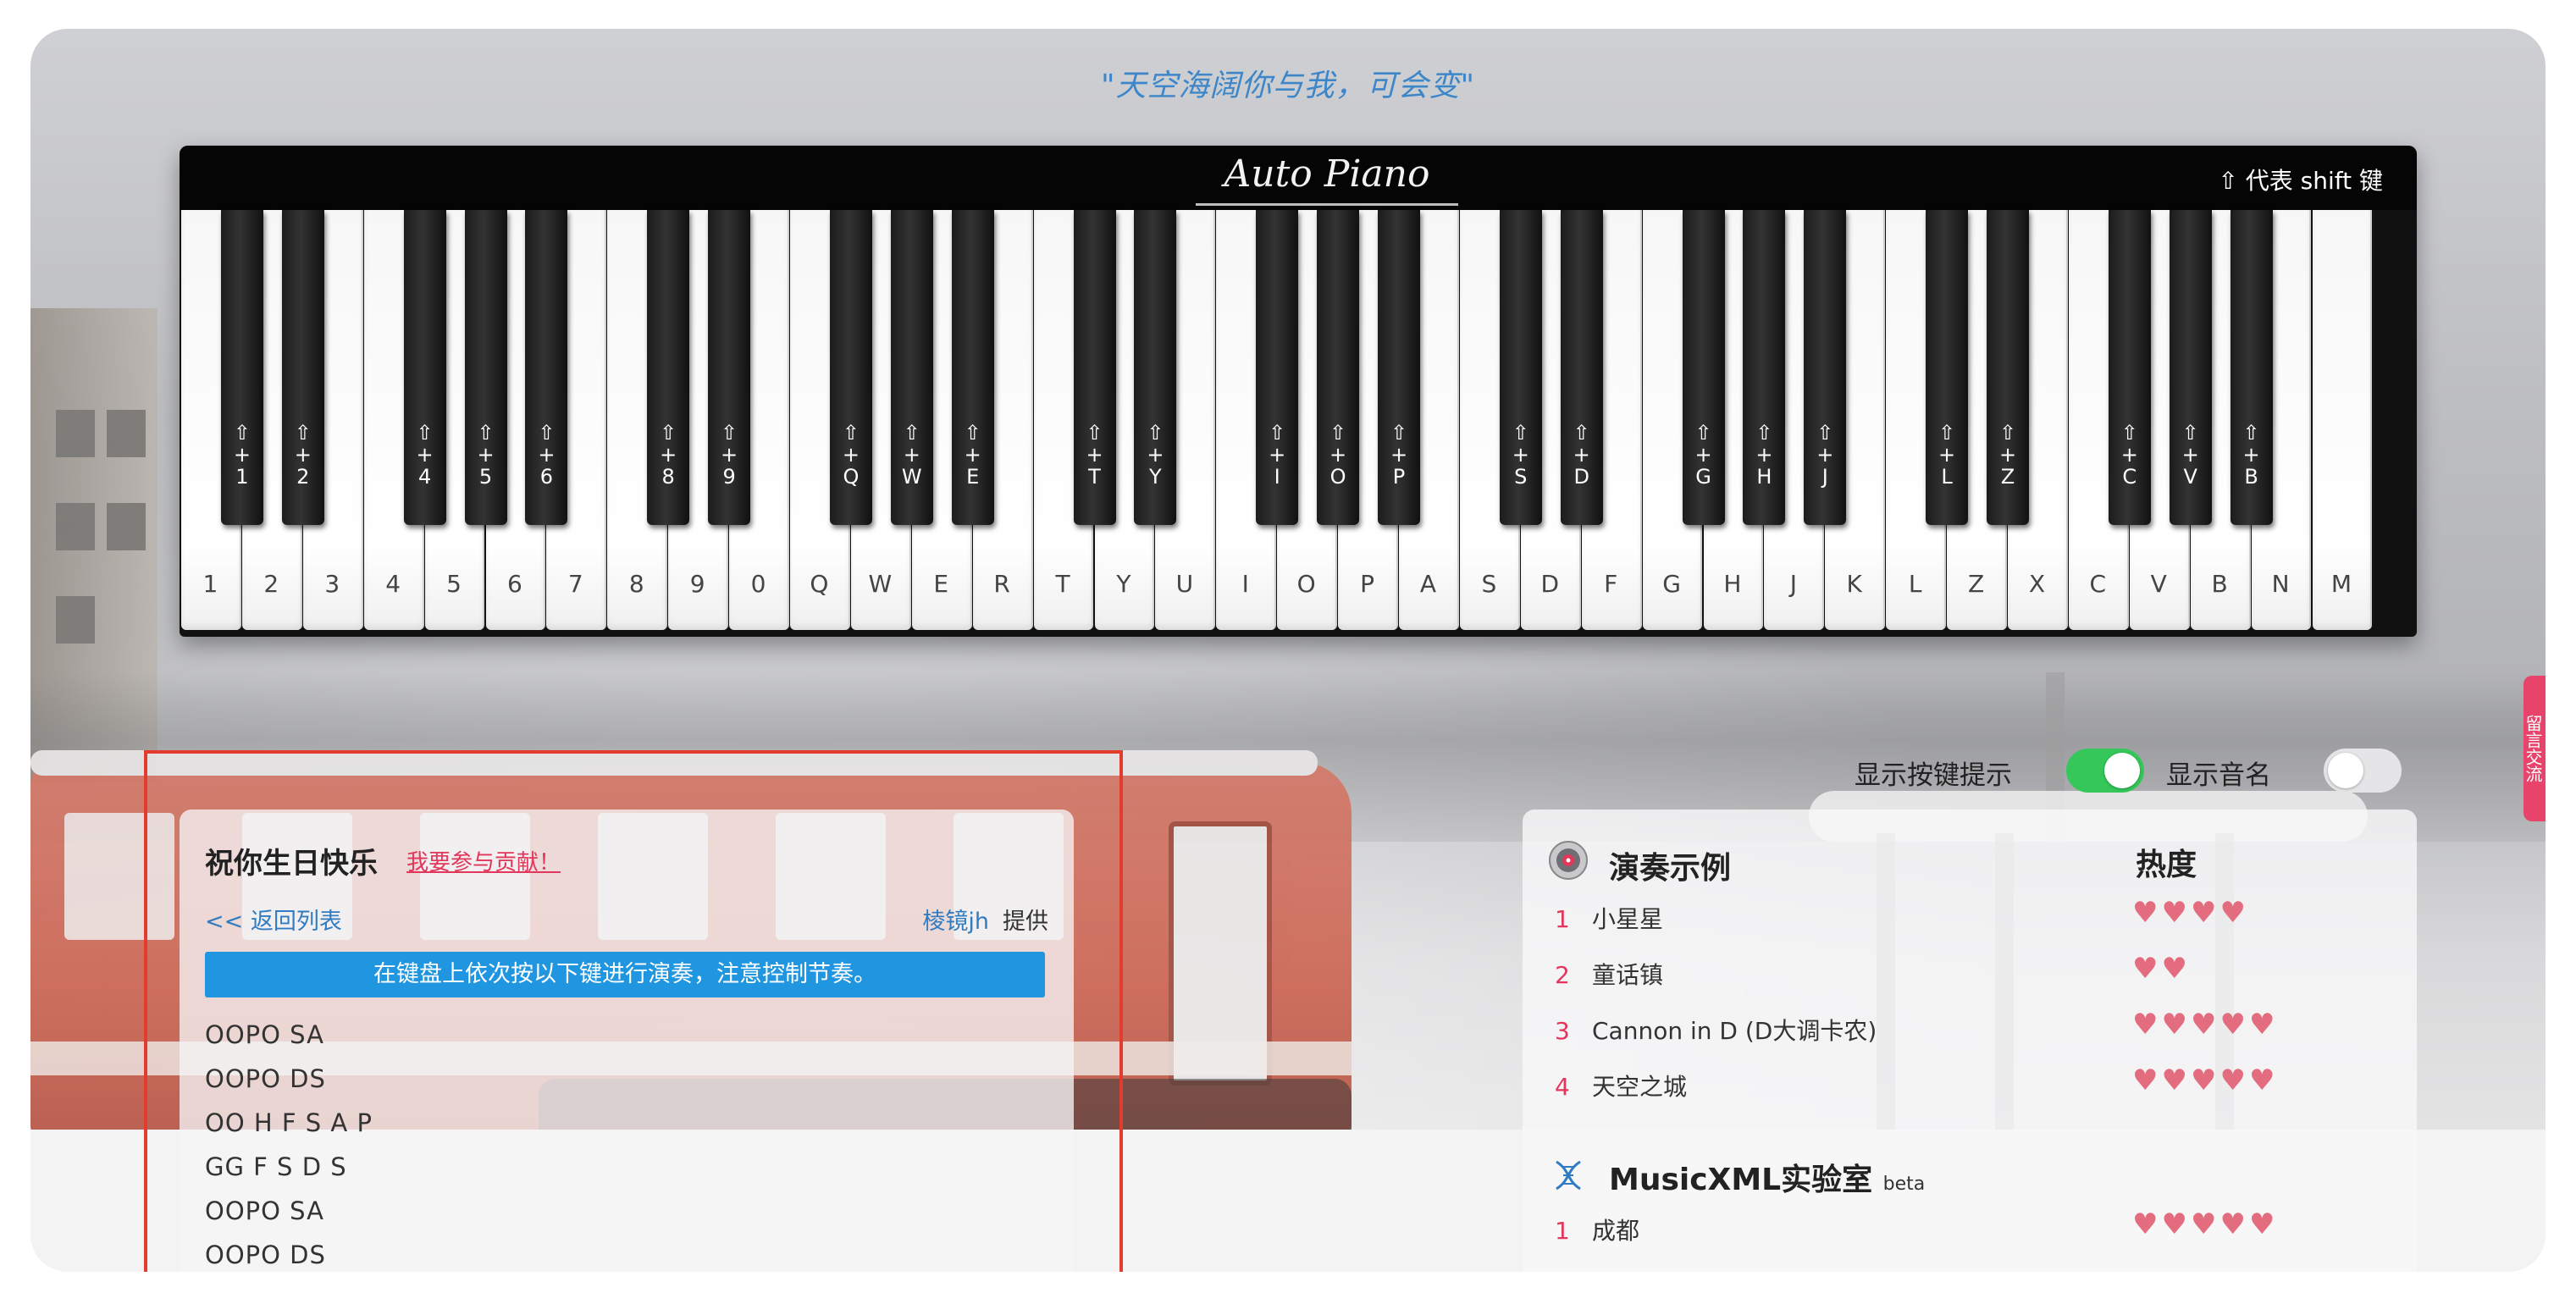  Describe the element at coordinates (1562, 975) in the screenshot. I see `item-index: 2` at that location.